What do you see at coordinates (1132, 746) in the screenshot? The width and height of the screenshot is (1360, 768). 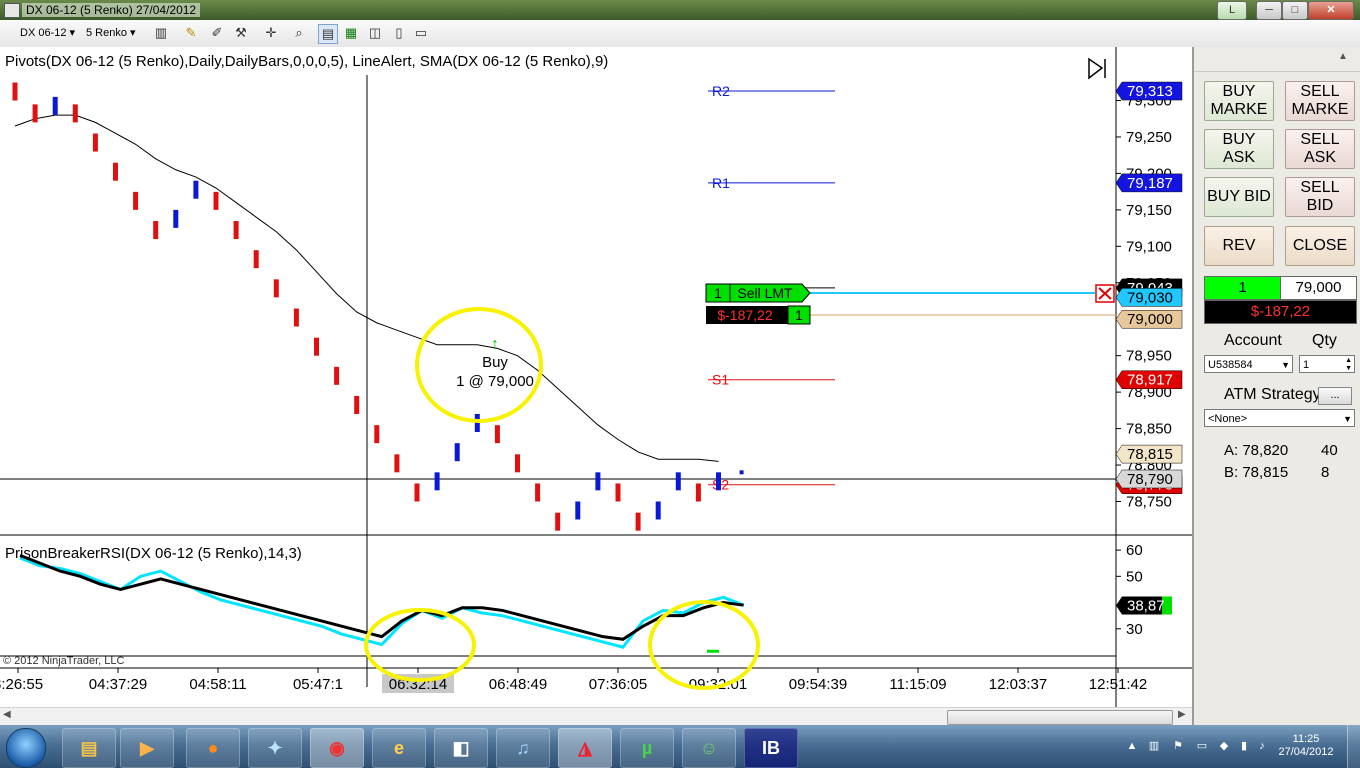 I see `tray-arrow-icon: ▲` at bounding box center [1132, 746].